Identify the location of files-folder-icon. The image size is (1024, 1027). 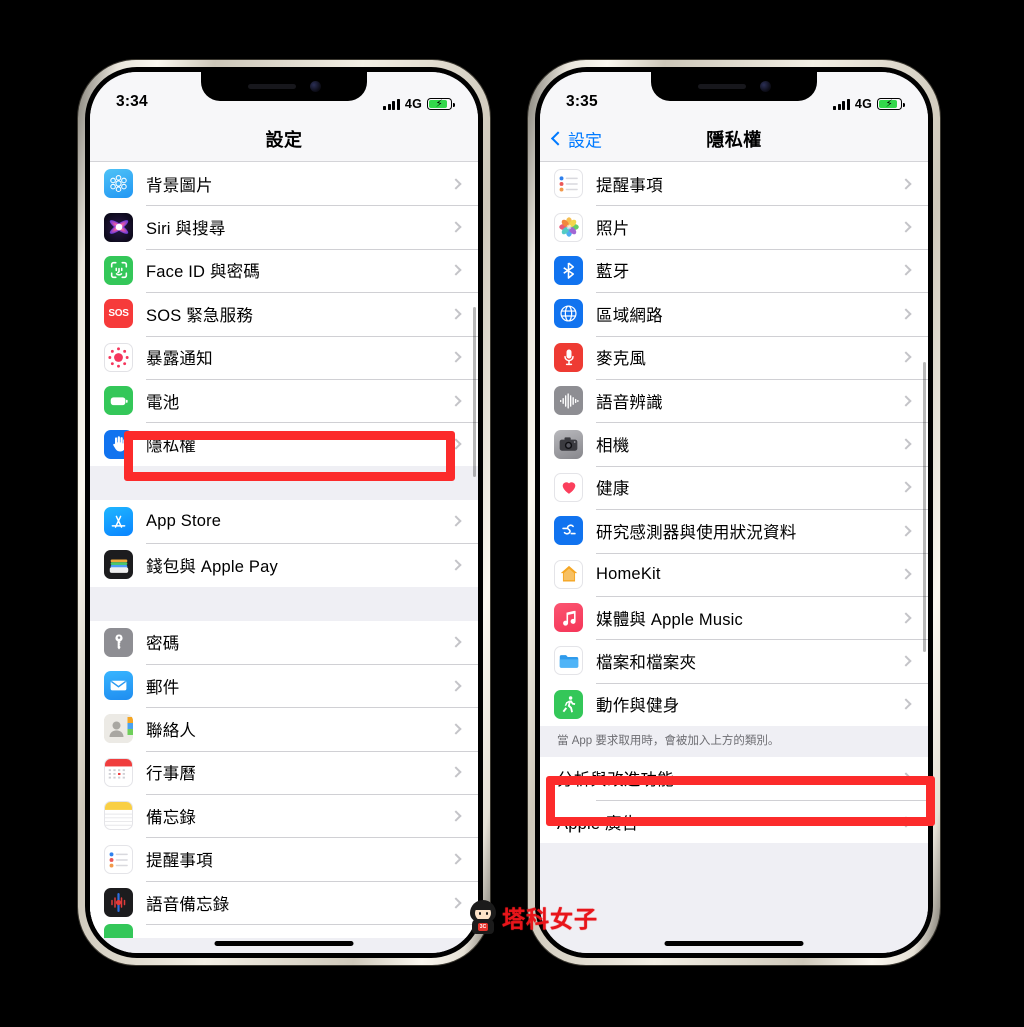
(568, 661).